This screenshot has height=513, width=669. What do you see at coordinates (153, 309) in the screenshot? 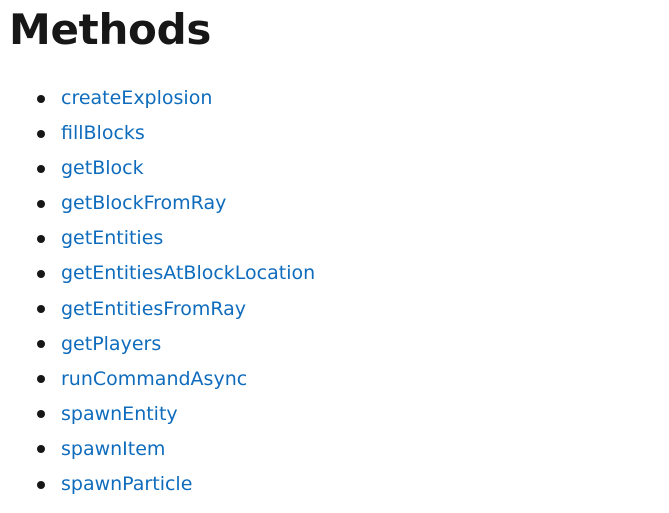
I see `method-link-get-entities-from-ray: getEntitiesFromRay` at bounding box center [153, 309].